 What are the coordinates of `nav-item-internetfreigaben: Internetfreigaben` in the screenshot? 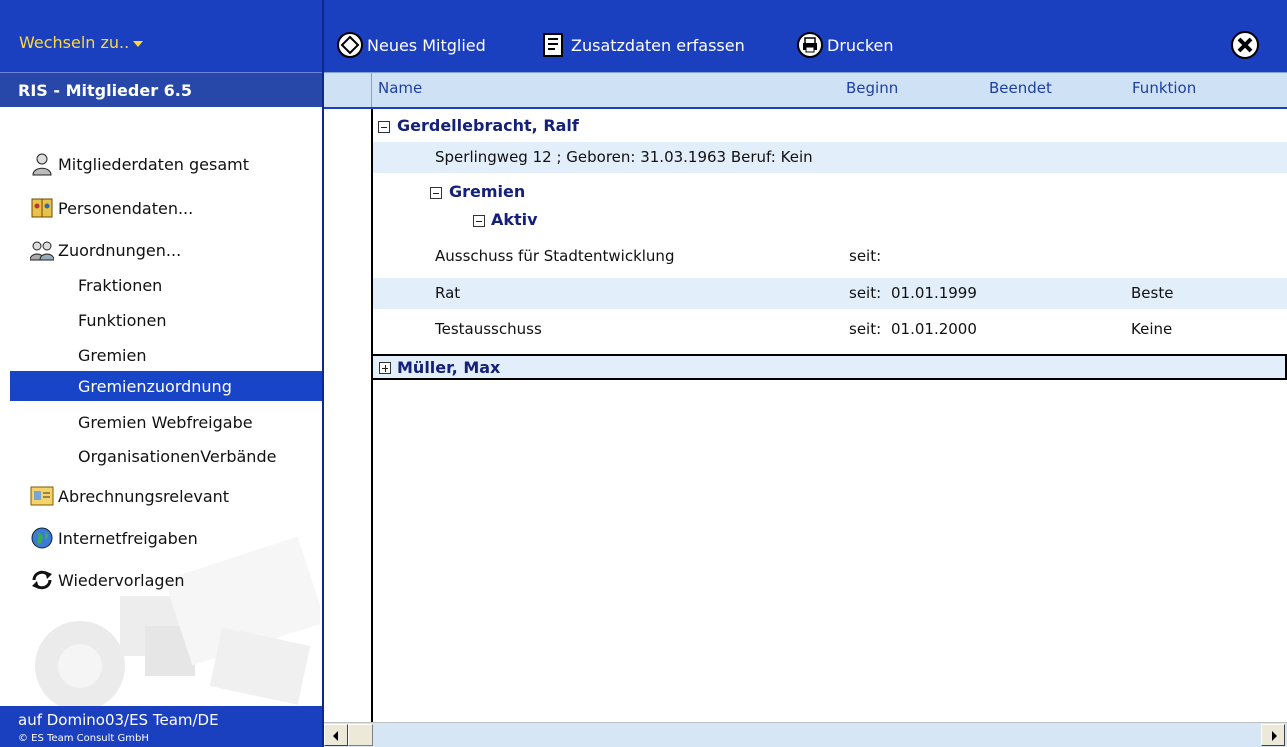 It's located at (114, 538).